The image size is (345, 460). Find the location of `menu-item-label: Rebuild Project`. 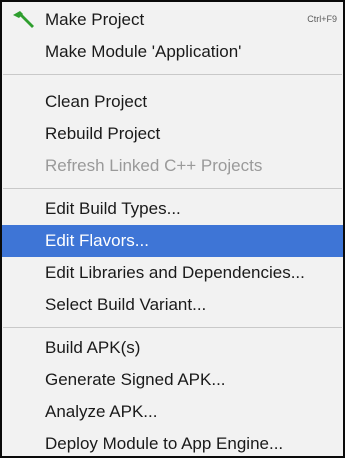

menu-item-label: Rebuild Project is located at coordinates (103, 133).